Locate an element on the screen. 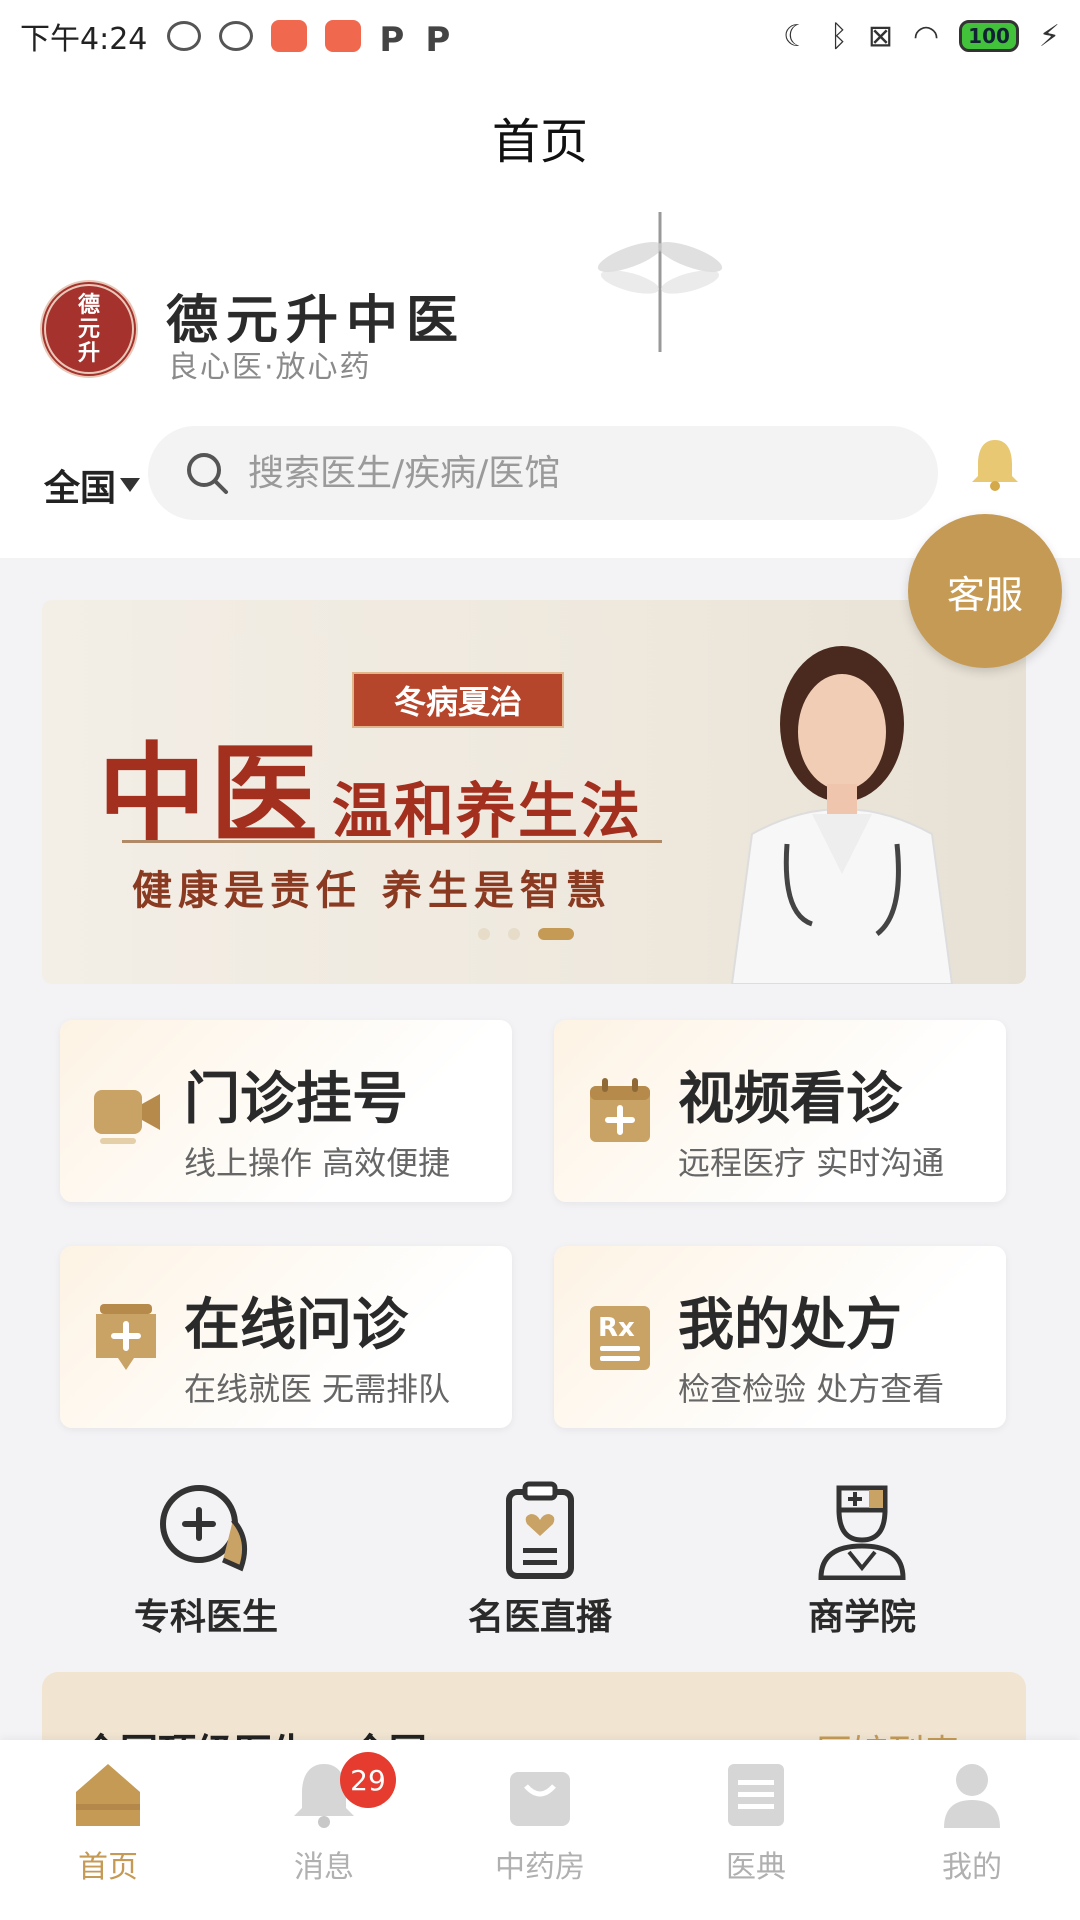 The image size is (1080, 1920). user-icon is located at coordinates (972, 1796).